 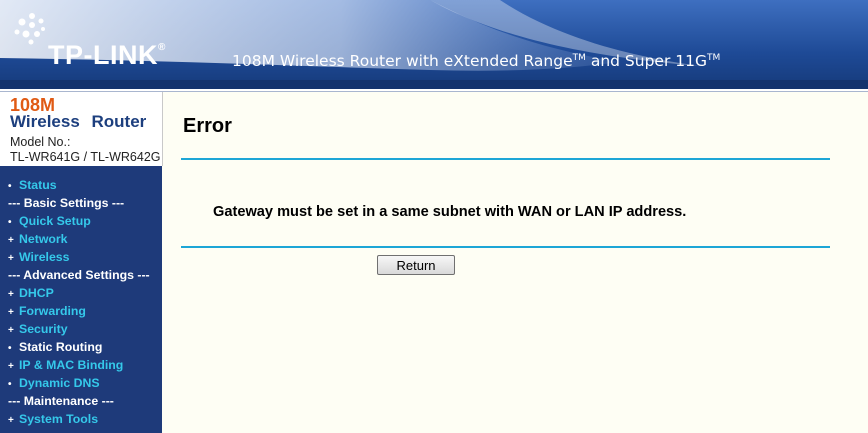 What do you see at coordinates (579, 57) in the screenshot?
I see `tagline-tm-1: TM` at bounding box center [579, 57].